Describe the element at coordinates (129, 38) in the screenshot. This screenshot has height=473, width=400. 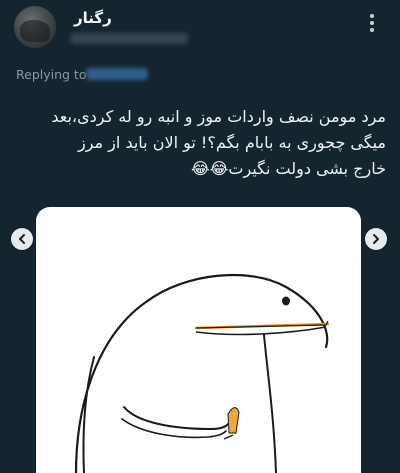
I see `username-handle-redacted` at that location.